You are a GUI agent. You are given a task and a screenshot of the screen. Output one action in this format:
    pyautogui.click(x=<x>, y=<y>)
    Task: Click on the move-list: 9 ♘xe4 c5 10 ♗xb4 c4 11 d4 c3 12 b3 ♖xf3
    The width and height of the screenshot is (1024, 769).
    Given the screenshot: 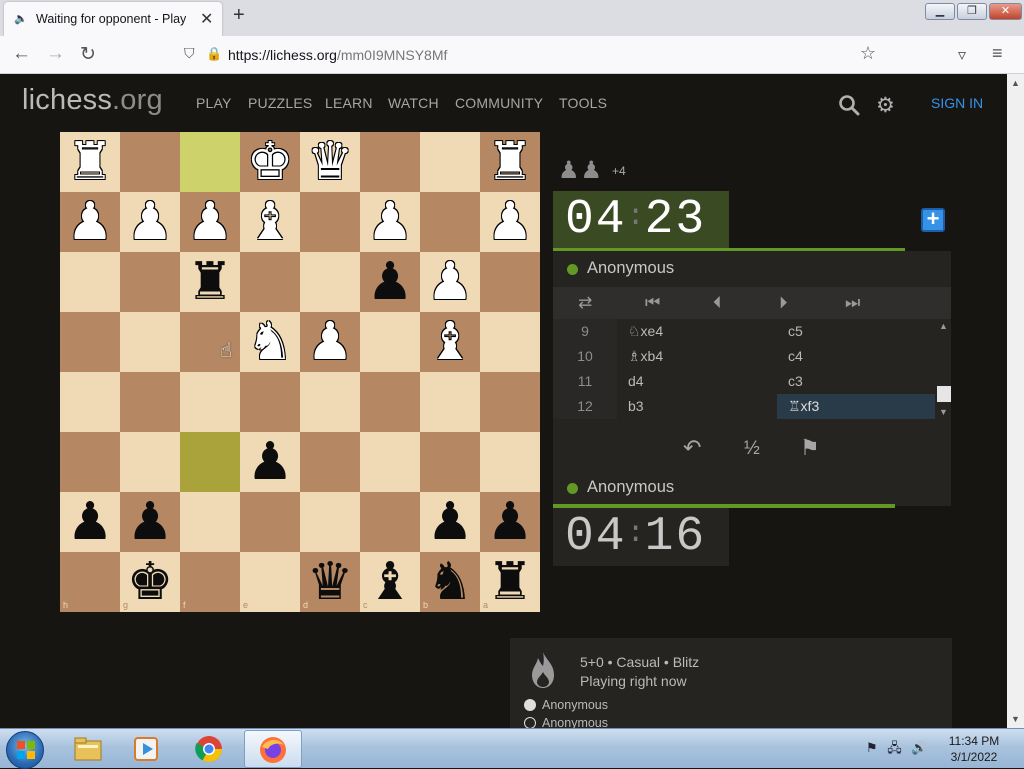 What is the action you would take?
    pyautogui.click(x=752, y=370)
    